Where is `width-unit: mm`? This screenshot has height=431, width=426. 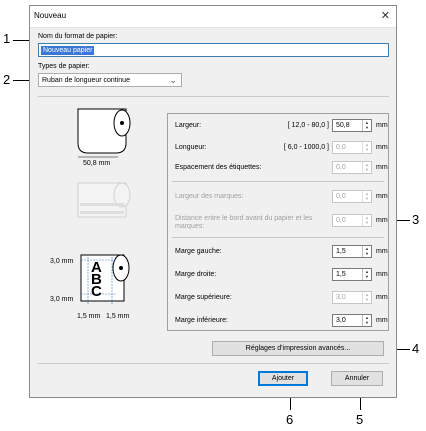
width-unit: mm is located at coordinates (382, 125).